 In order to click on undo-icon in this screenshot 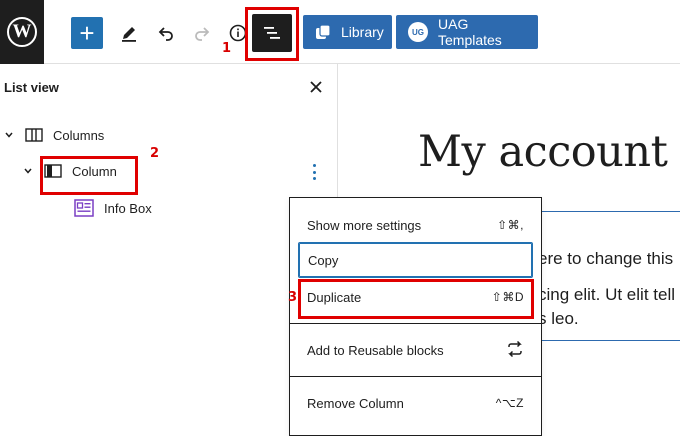, I will do `click(165, 34)`.